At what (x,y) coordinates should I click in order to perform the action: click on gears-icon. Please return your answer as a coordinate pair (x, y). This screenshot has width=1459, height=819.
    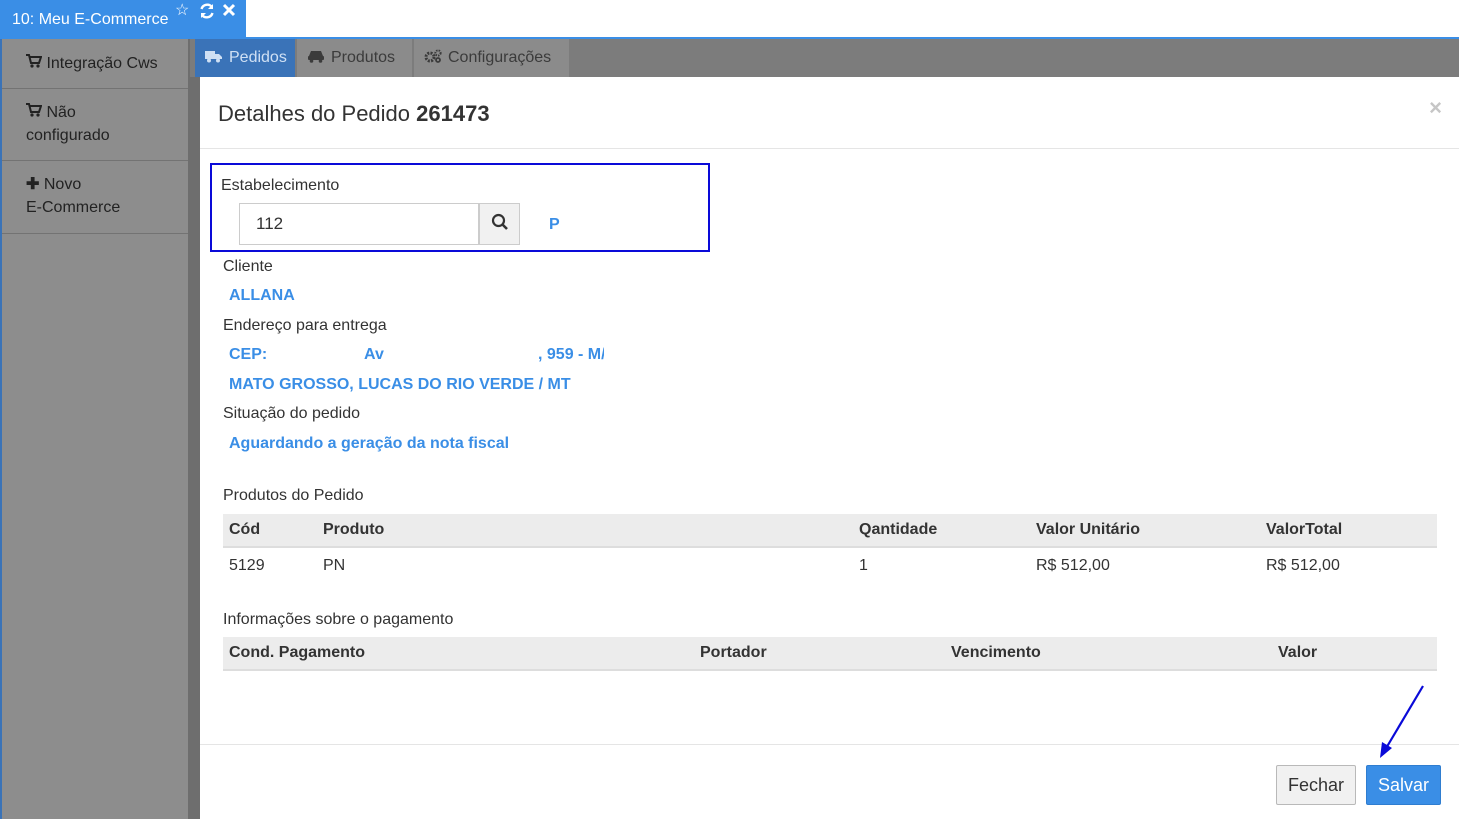
    Looking at the image, I should click on (433, 58).